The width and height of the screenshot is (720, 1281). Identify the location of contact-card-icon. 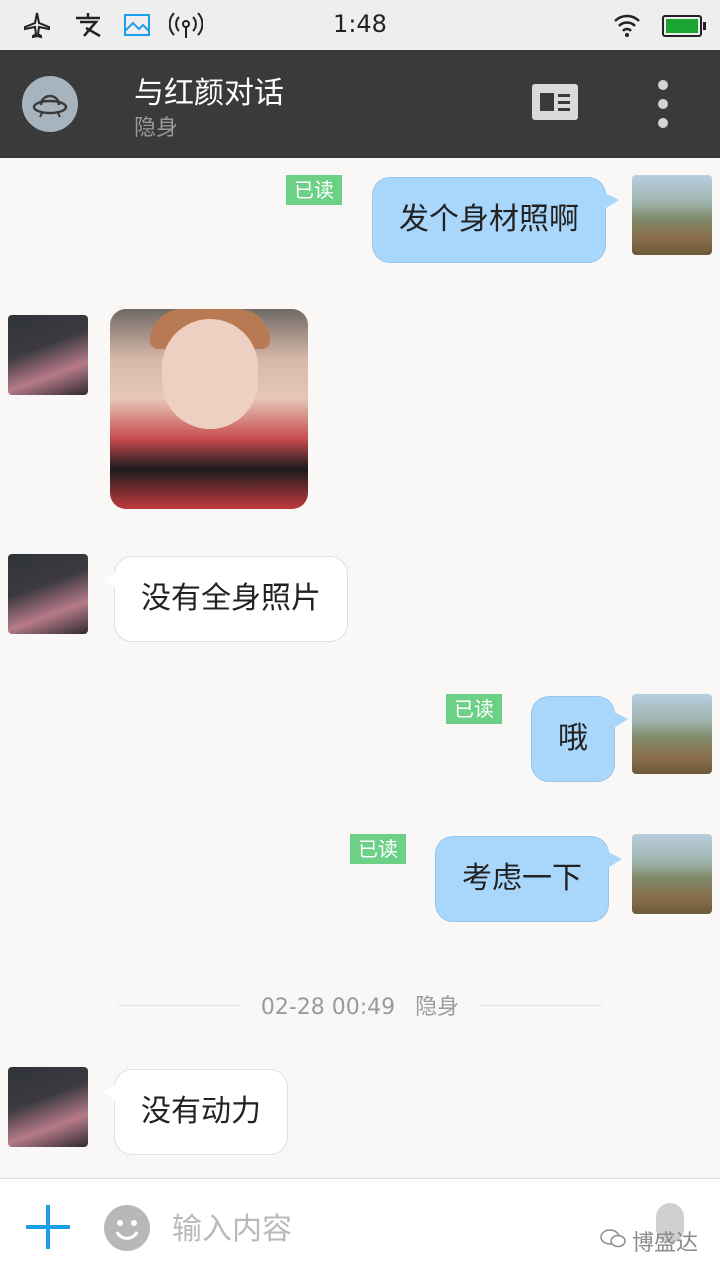
(555, 102).